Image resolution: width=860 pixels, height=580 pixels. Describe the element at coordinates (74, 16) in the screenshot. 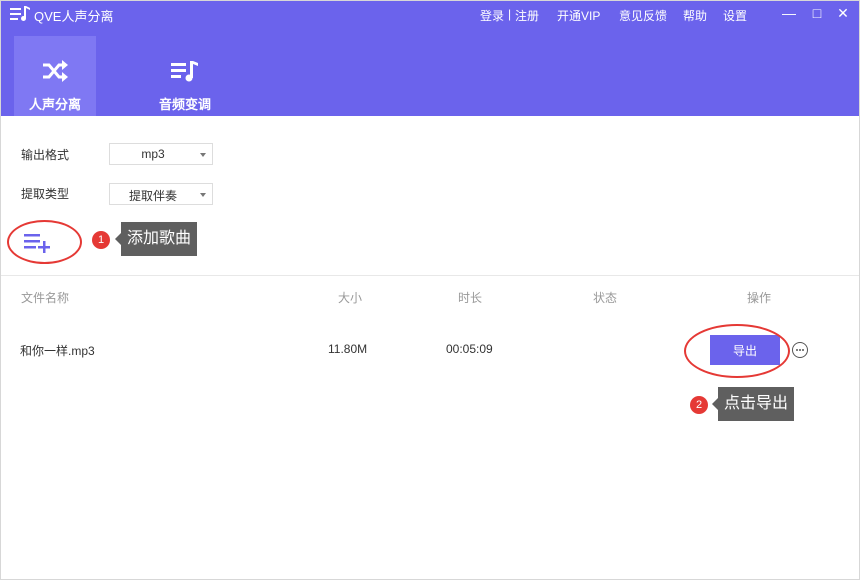

I see `app-title: QVE人声分离` at that location.